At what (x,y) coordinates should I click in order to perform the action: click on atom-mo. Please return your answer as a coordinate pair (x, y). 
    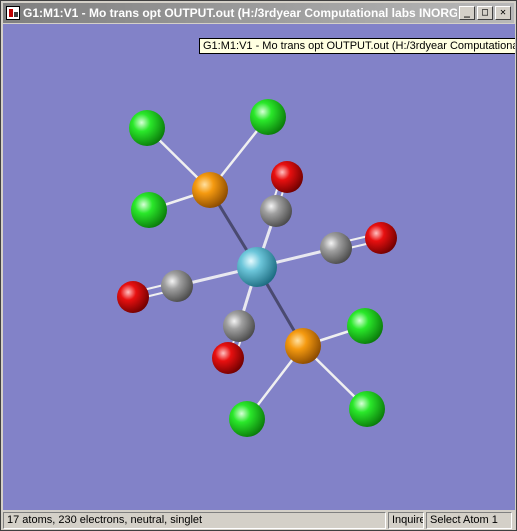
    Looking at the image, I should click on (257, 267).